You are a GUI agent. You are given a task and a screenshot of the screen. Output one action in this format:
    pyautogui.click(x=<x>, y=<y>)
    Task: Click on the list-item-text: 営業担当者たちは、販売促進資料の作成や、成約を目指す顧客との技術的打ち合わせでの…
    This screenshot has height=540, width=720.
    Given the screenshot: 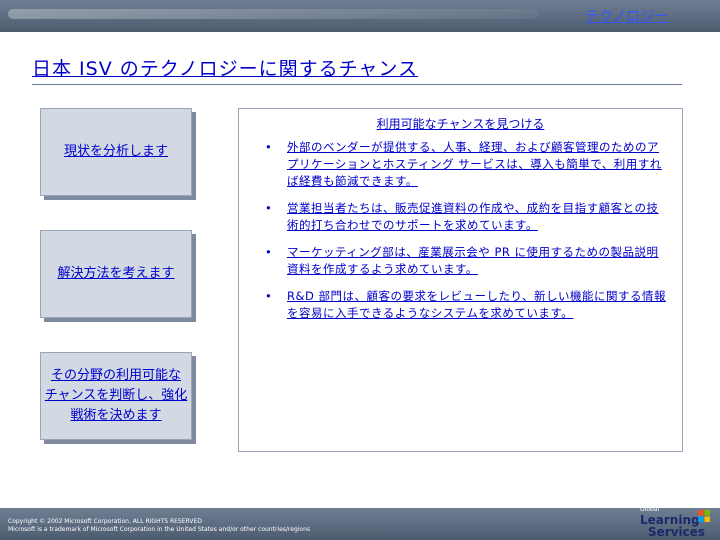 What is the action you would take?
    pyautogui.click(x=473, y=216)
    